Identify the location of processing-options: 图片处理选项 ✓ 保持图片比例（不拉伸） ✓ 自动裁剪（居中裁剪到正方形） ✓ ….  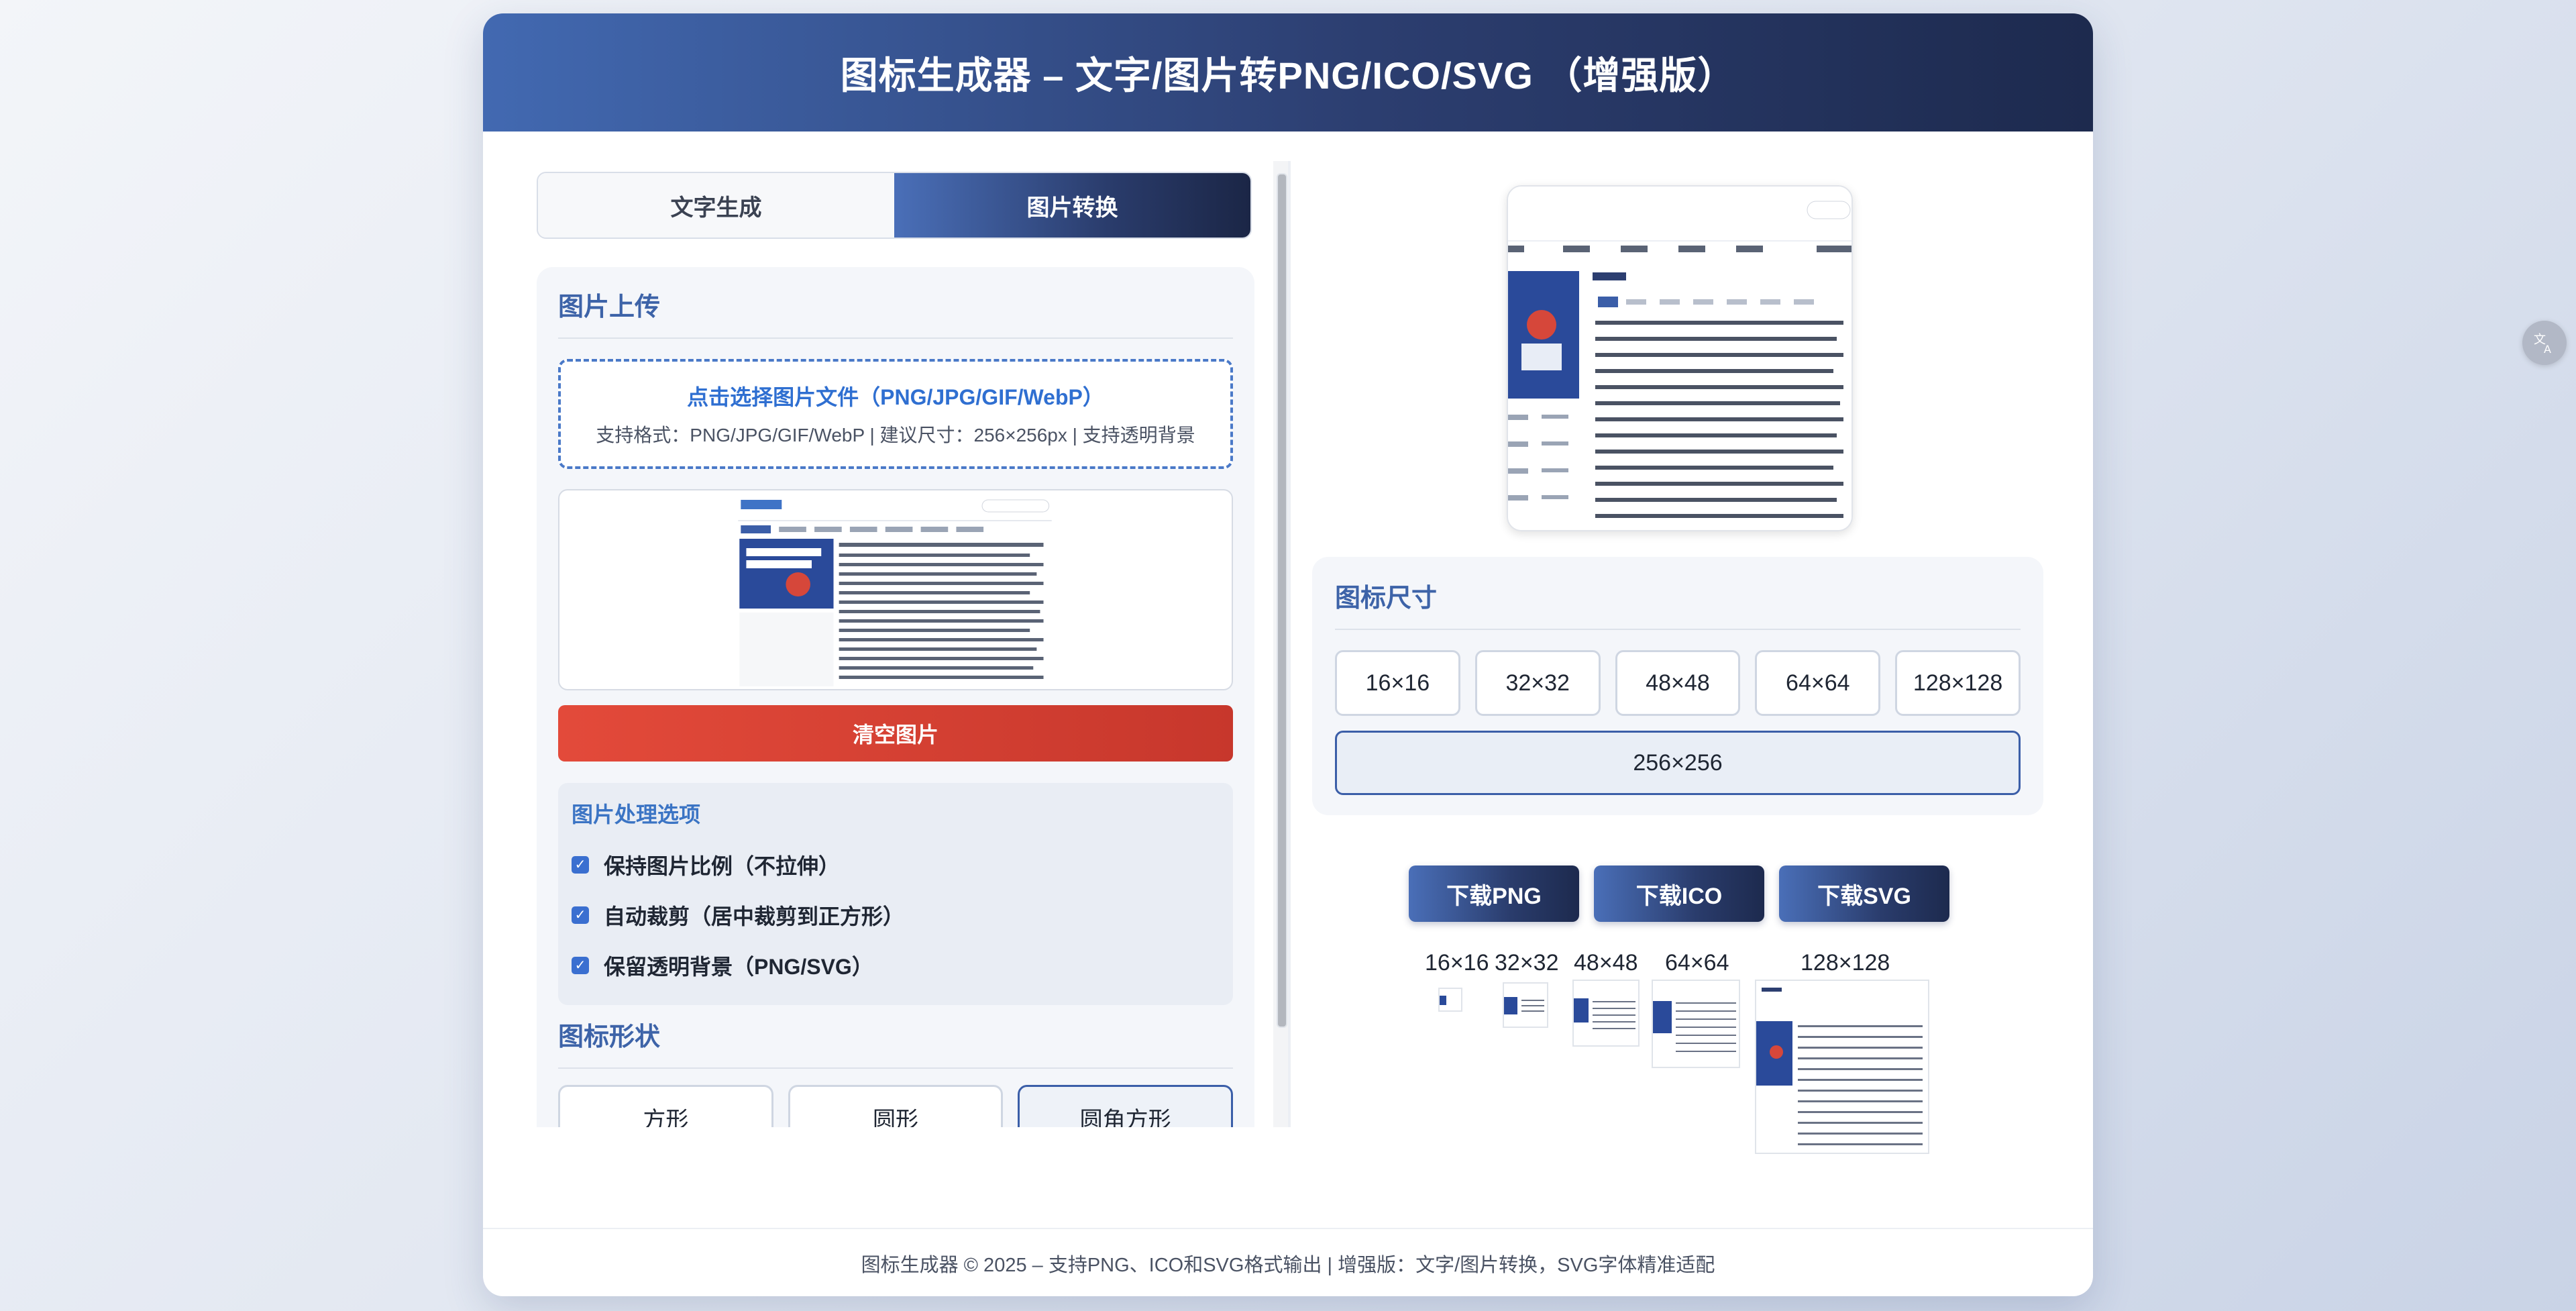
(895, 894).